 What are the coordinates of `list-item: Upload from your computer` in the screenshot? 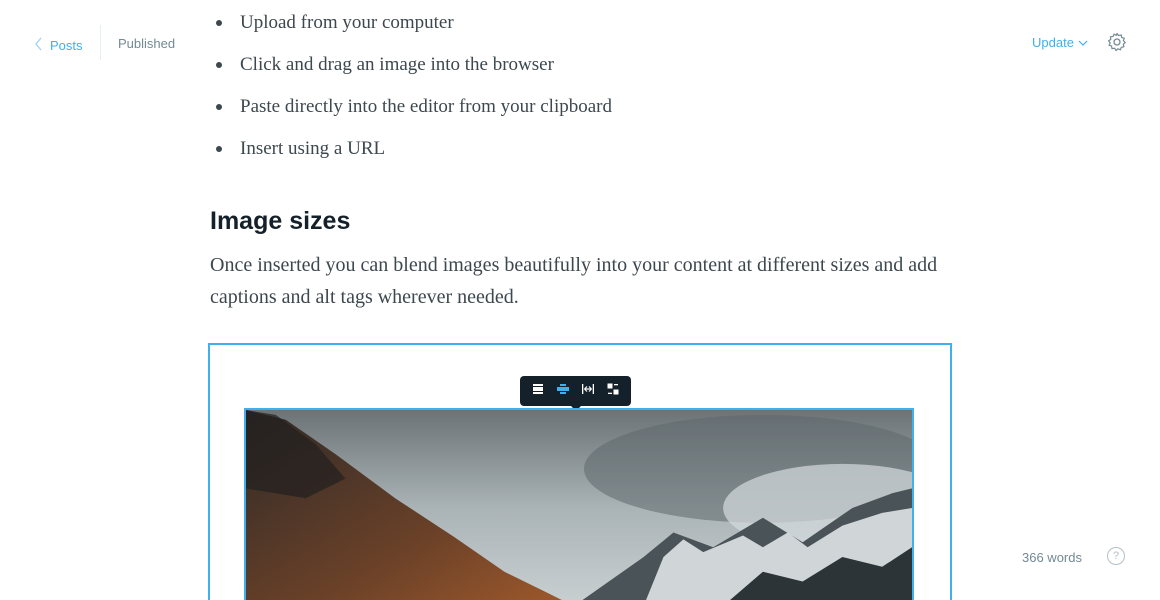 It's located at (411, 23).